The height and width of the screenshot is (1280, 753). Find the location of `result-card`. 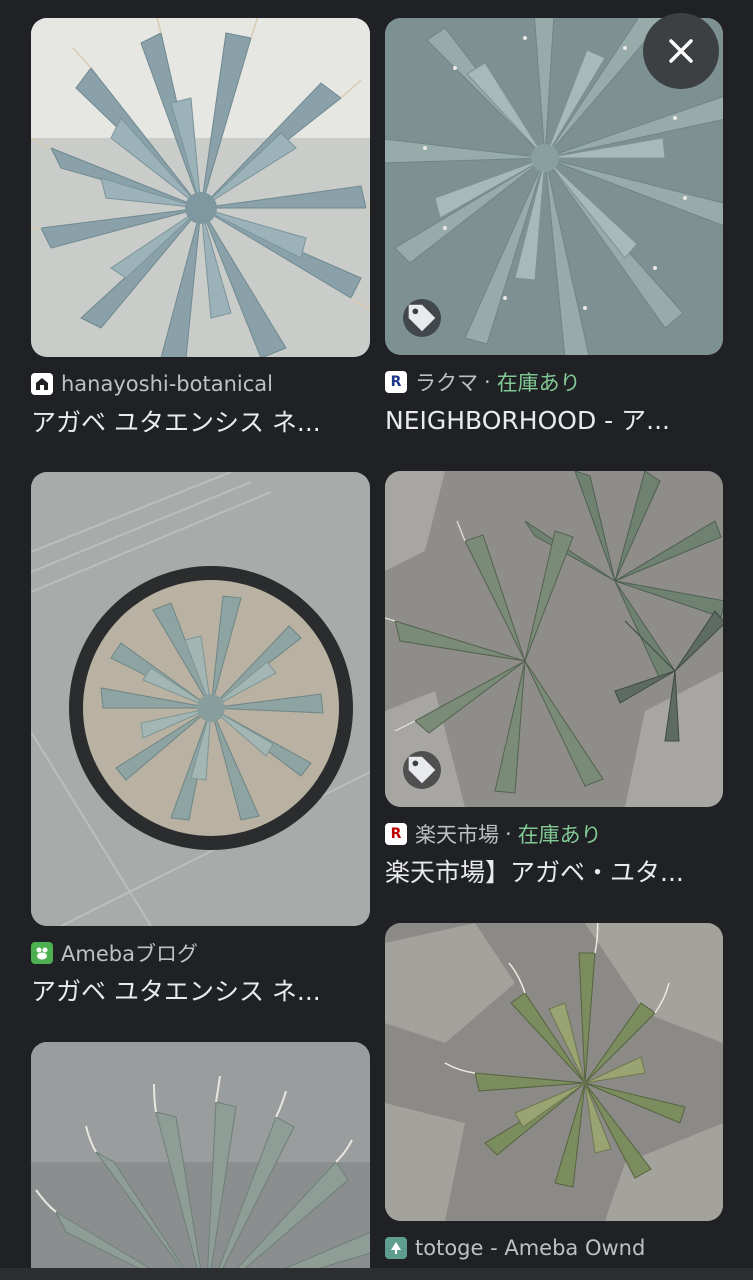

result-card is located at coordinates (200, 1161).